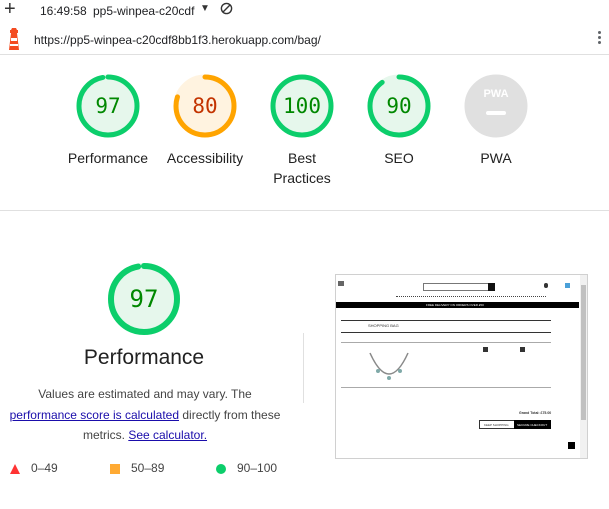 The width and height of the screenshot is (609, 509). What do you see at coordinates (383, 325) in the screenshot?
I see `shopping-bag-heading: SHOPPING BAG` at bounding box center [383, 325].